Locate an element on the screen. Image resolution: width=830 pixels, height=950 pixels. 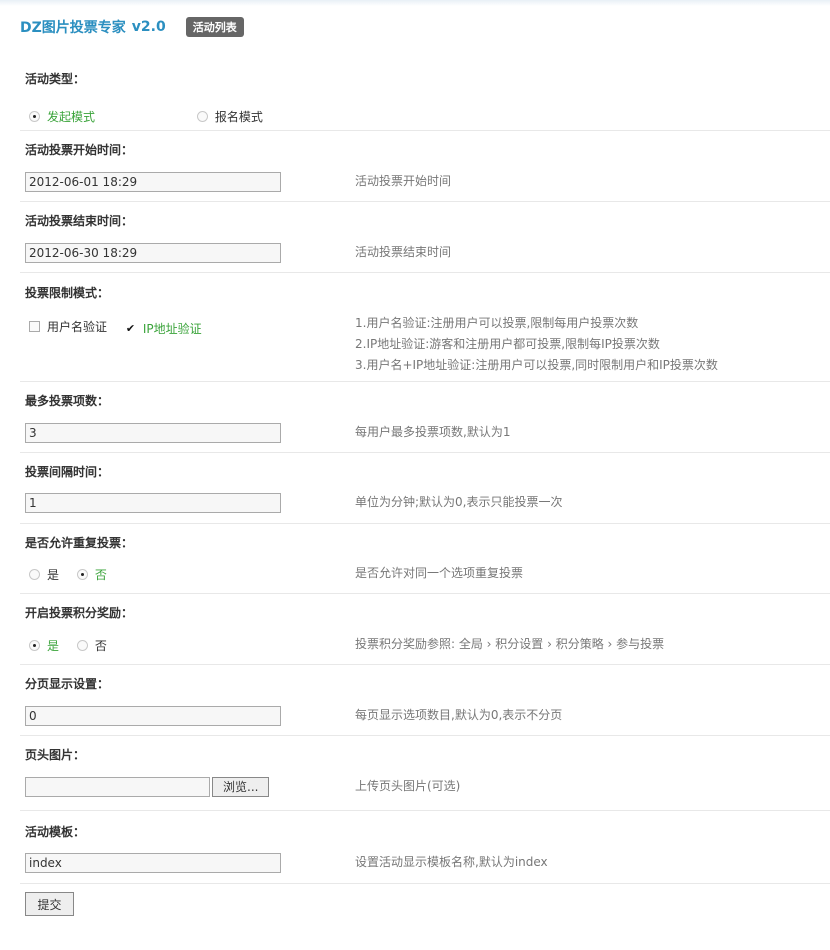
header-image-label: 页头图片： is located at coordinates (55, 755).